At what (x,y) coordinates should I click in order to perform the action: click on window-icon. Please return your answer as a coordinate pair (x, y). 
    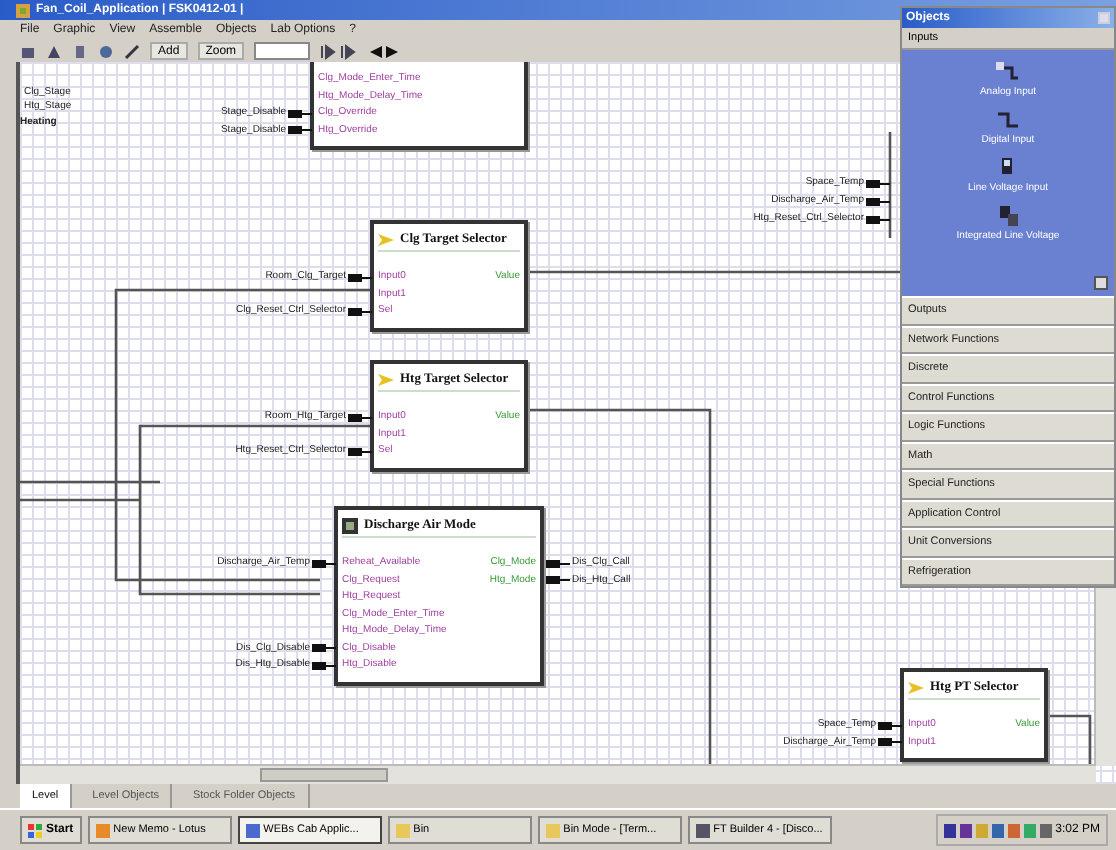
    Looking at the image, I should click on (28, 51).